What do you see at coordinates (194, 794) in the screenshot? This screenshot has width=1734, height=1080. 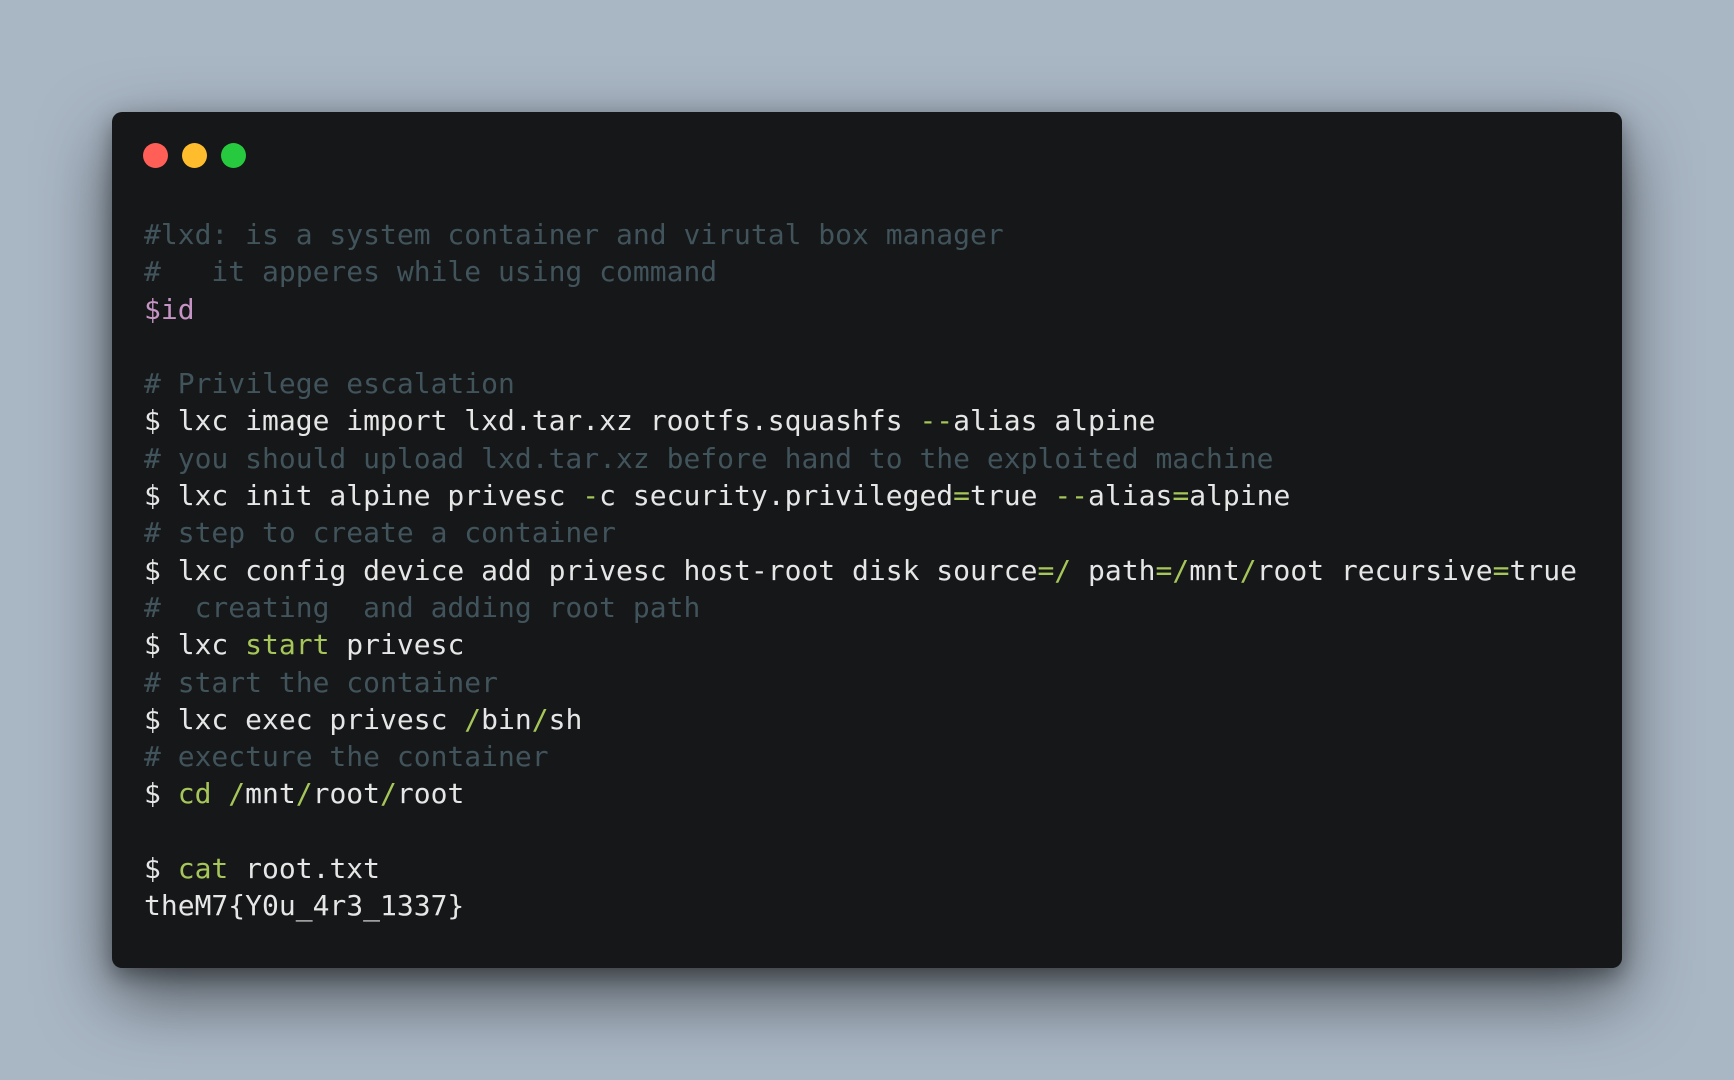 I see `code-token: cd` at bounding box center [194, 794].